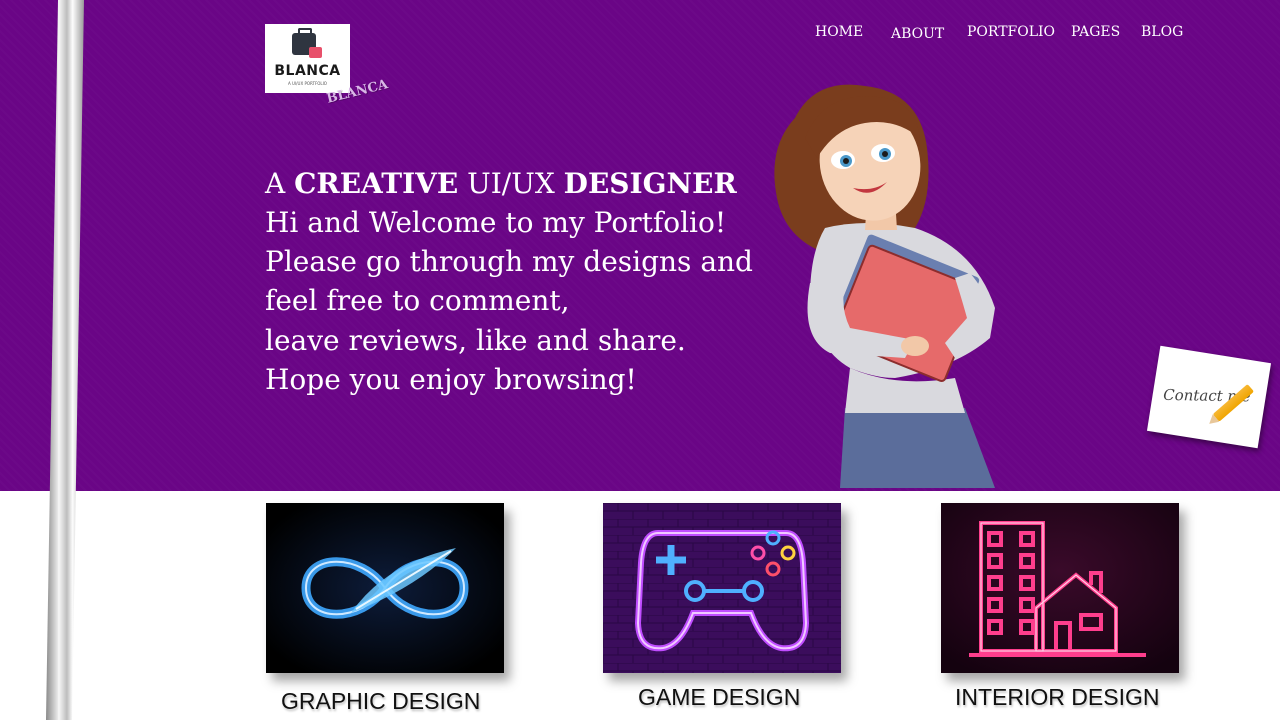 Image resolution: width=1280 pixels, height=720 pixels. Describe the element at coordinates (1095, 34) in the screenshot. I see `nav-item-pages: PAGES` at that location.